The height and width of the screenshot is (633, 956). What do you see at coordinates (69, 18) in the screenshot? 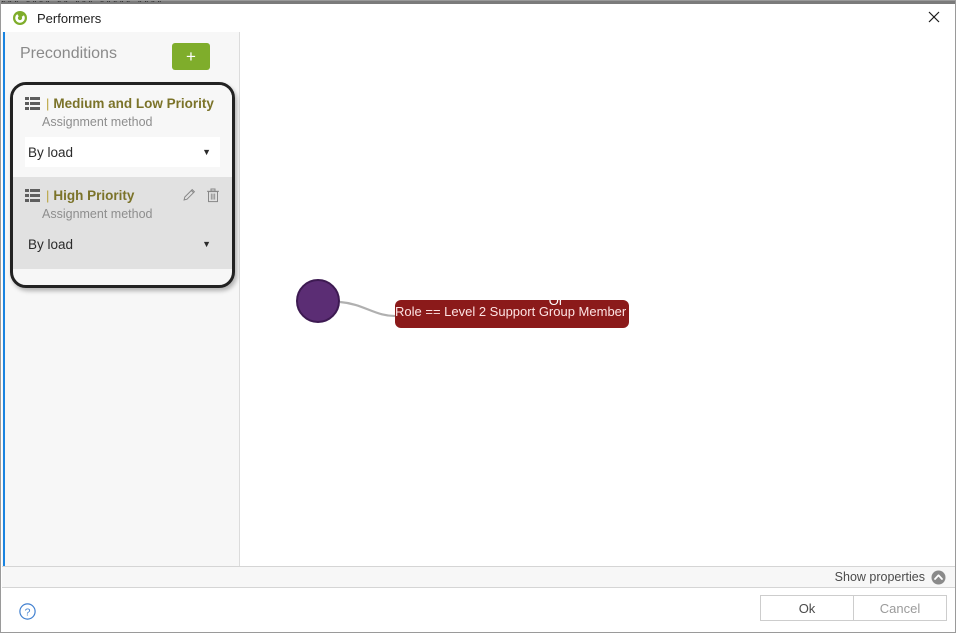
I see `window-title: Performers` at bounding box center [69, 18].